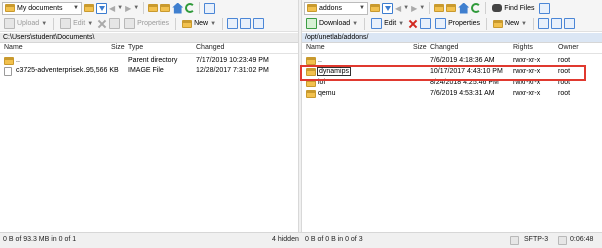 The width and height of the screenshot is (602, 248). I want to click on remote-location-label: addons, so click(330, 8).